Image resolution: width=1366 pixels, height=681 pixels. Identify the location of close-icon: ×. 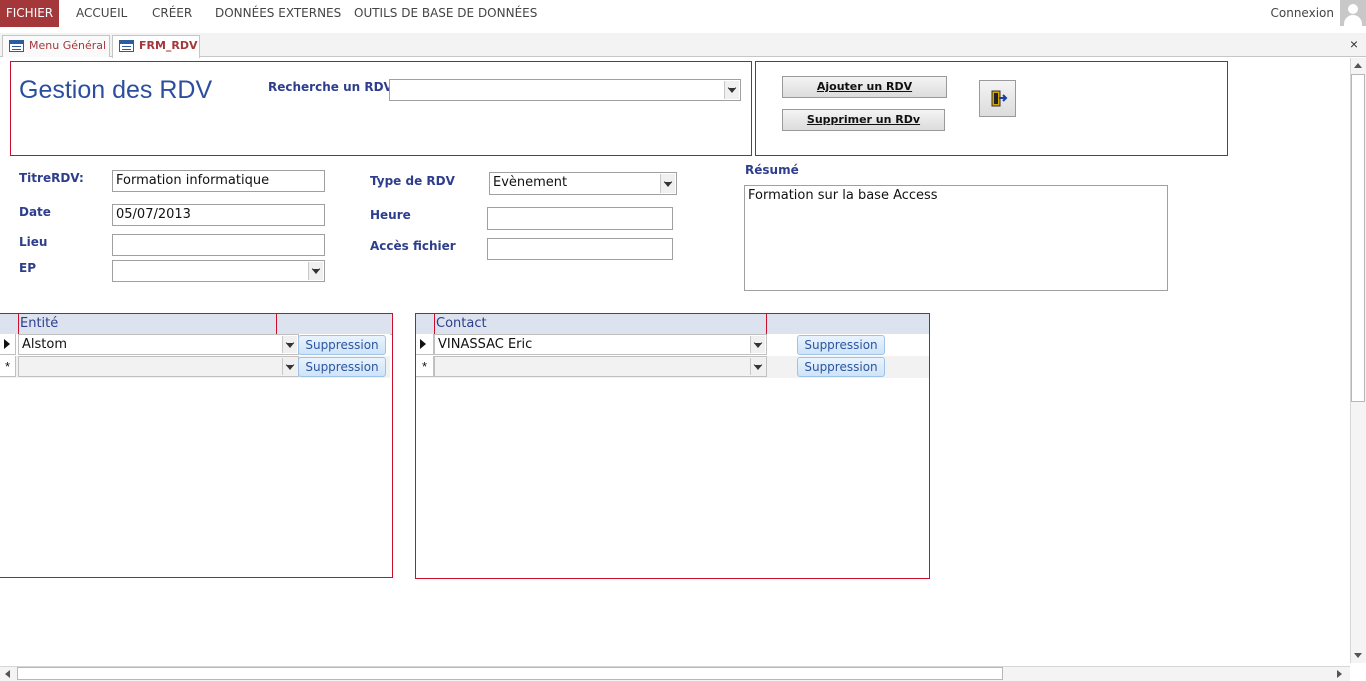
(1354, 44).